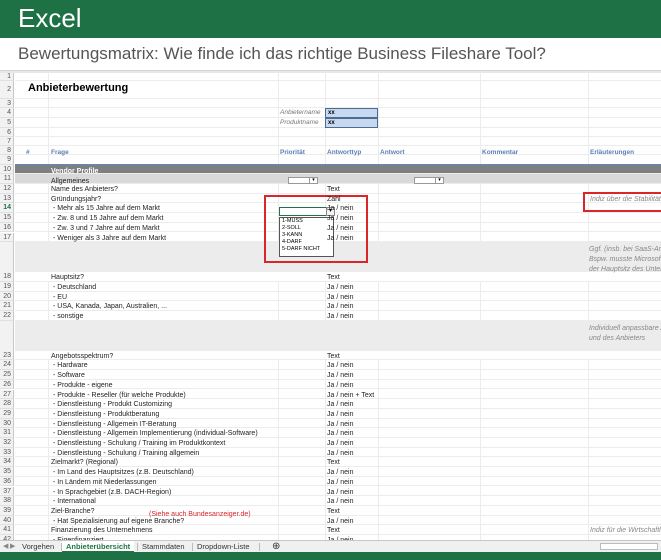  What do you see at coordinates (7, 103) in the screenshot?
I see `row-number: 3` at bounding box center [7, 103].